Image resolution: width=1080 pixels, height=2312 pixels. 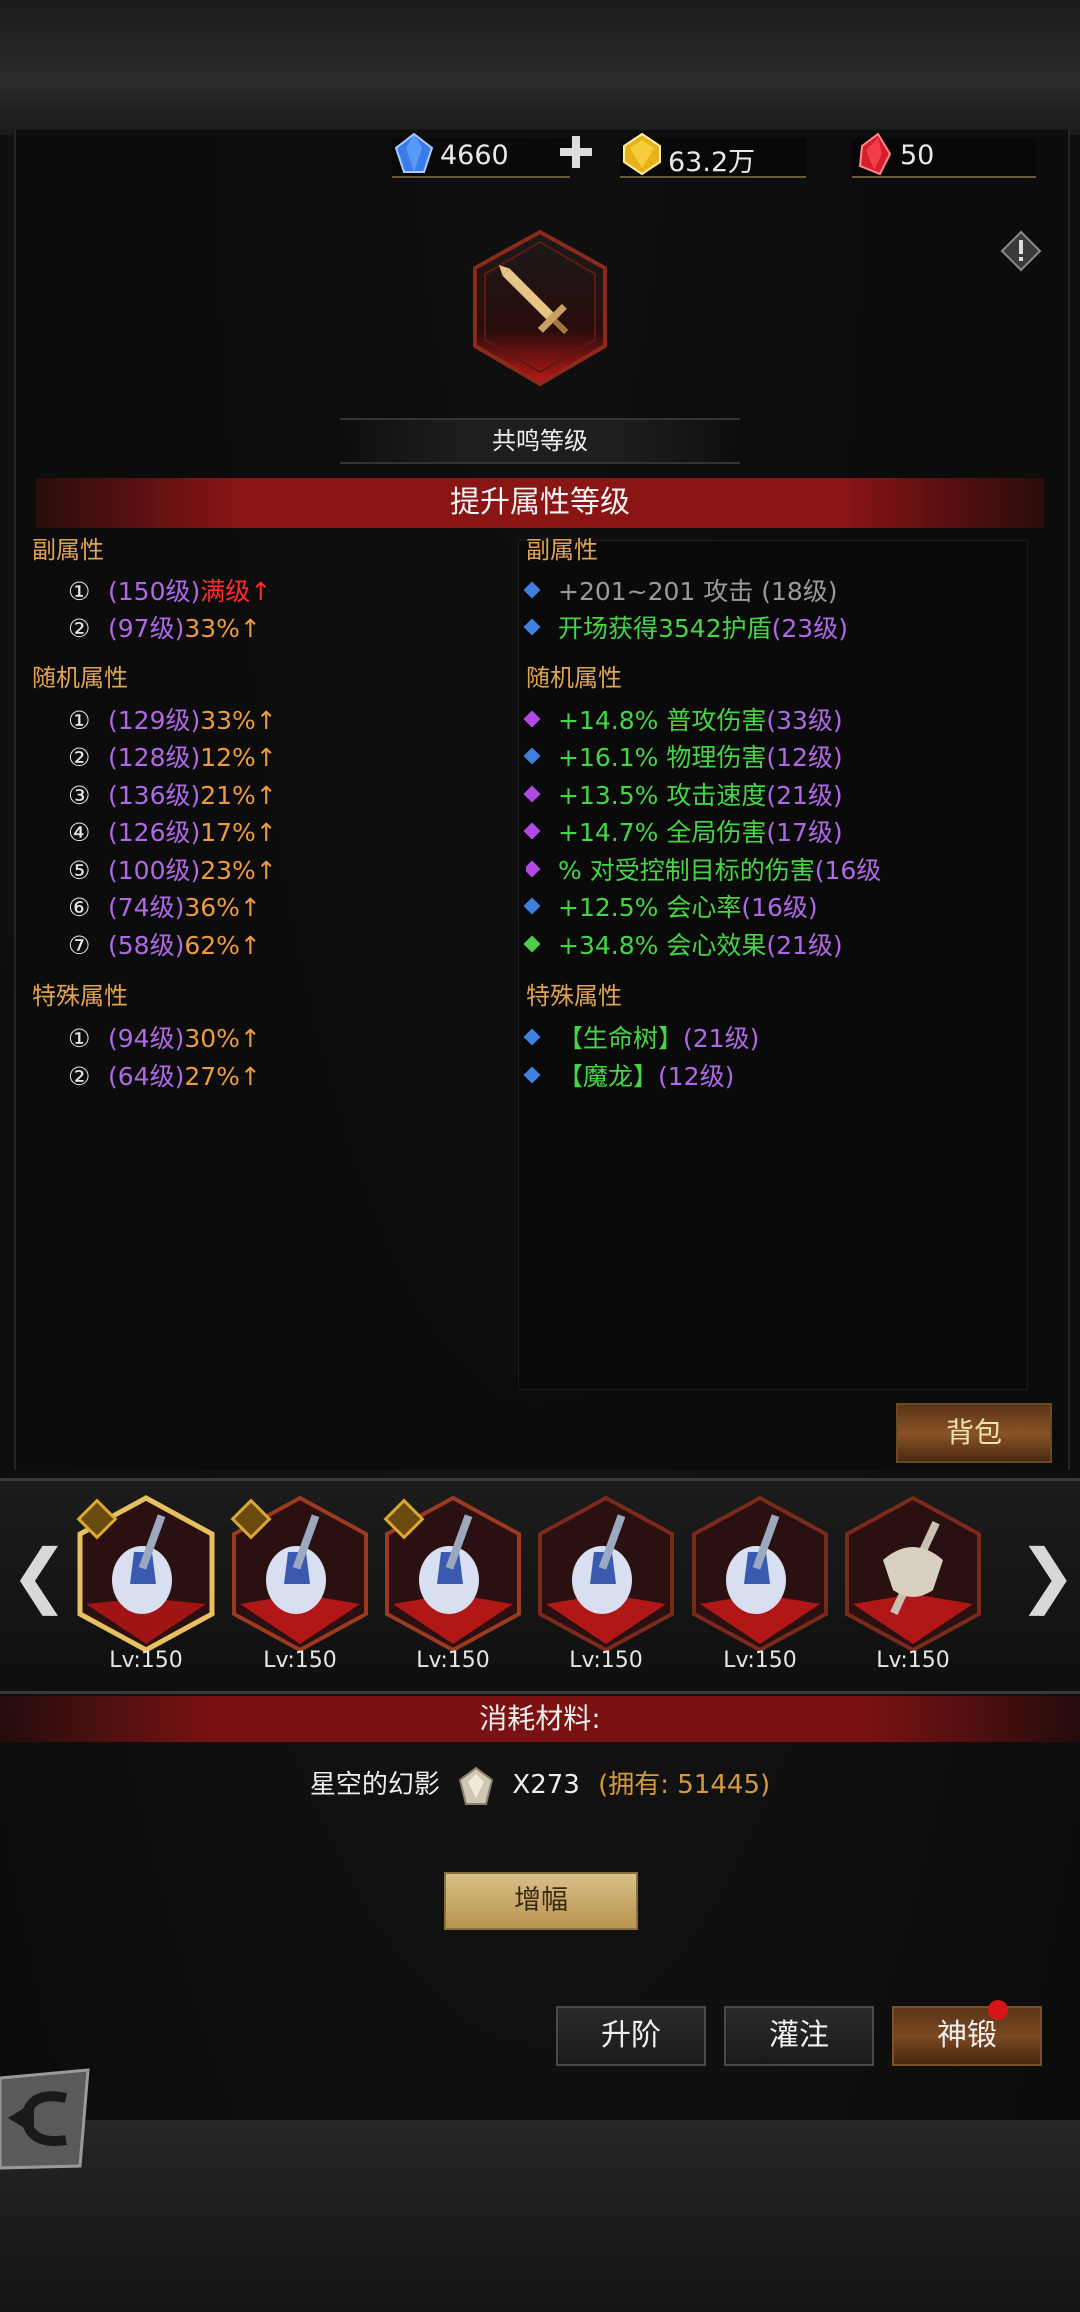 I want to click on left-random-row: ① (129级)33%↑, so click(x=172, y=719).